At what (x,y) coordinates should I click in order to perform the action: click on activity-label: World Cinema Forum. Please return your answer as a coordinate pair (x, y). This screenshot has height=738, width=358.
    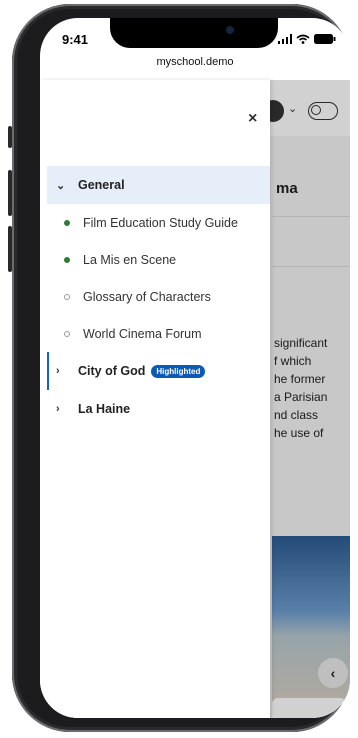
    Looking at the image, I should click on (142, 333).